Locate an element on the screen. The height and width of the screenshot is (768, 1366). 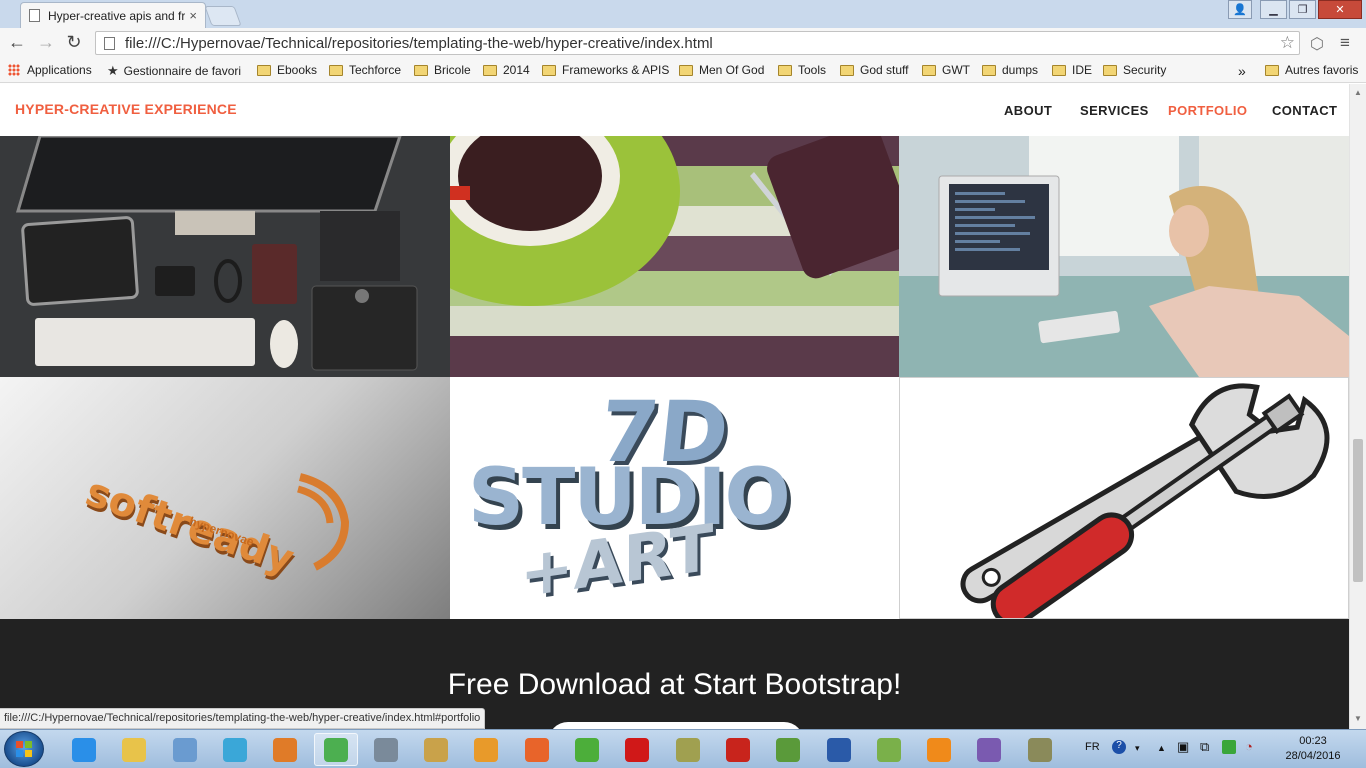
taskbar-monitor-app-button is located at coordinates (185, 749).